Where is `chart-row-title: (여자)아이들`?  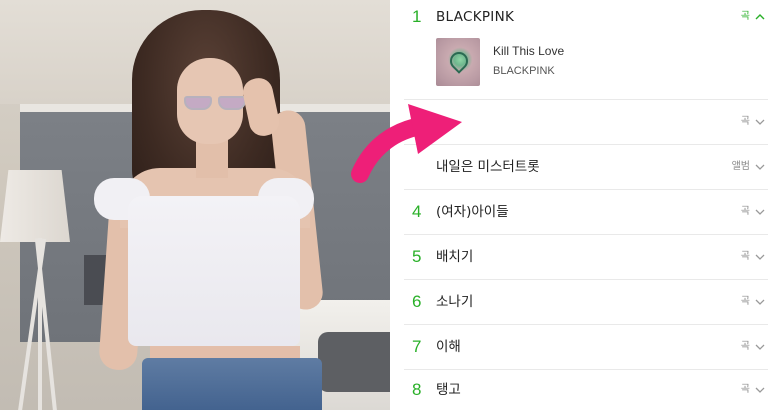 chart-row-title: (여자)아이들 is located at coordinates (472, 212).